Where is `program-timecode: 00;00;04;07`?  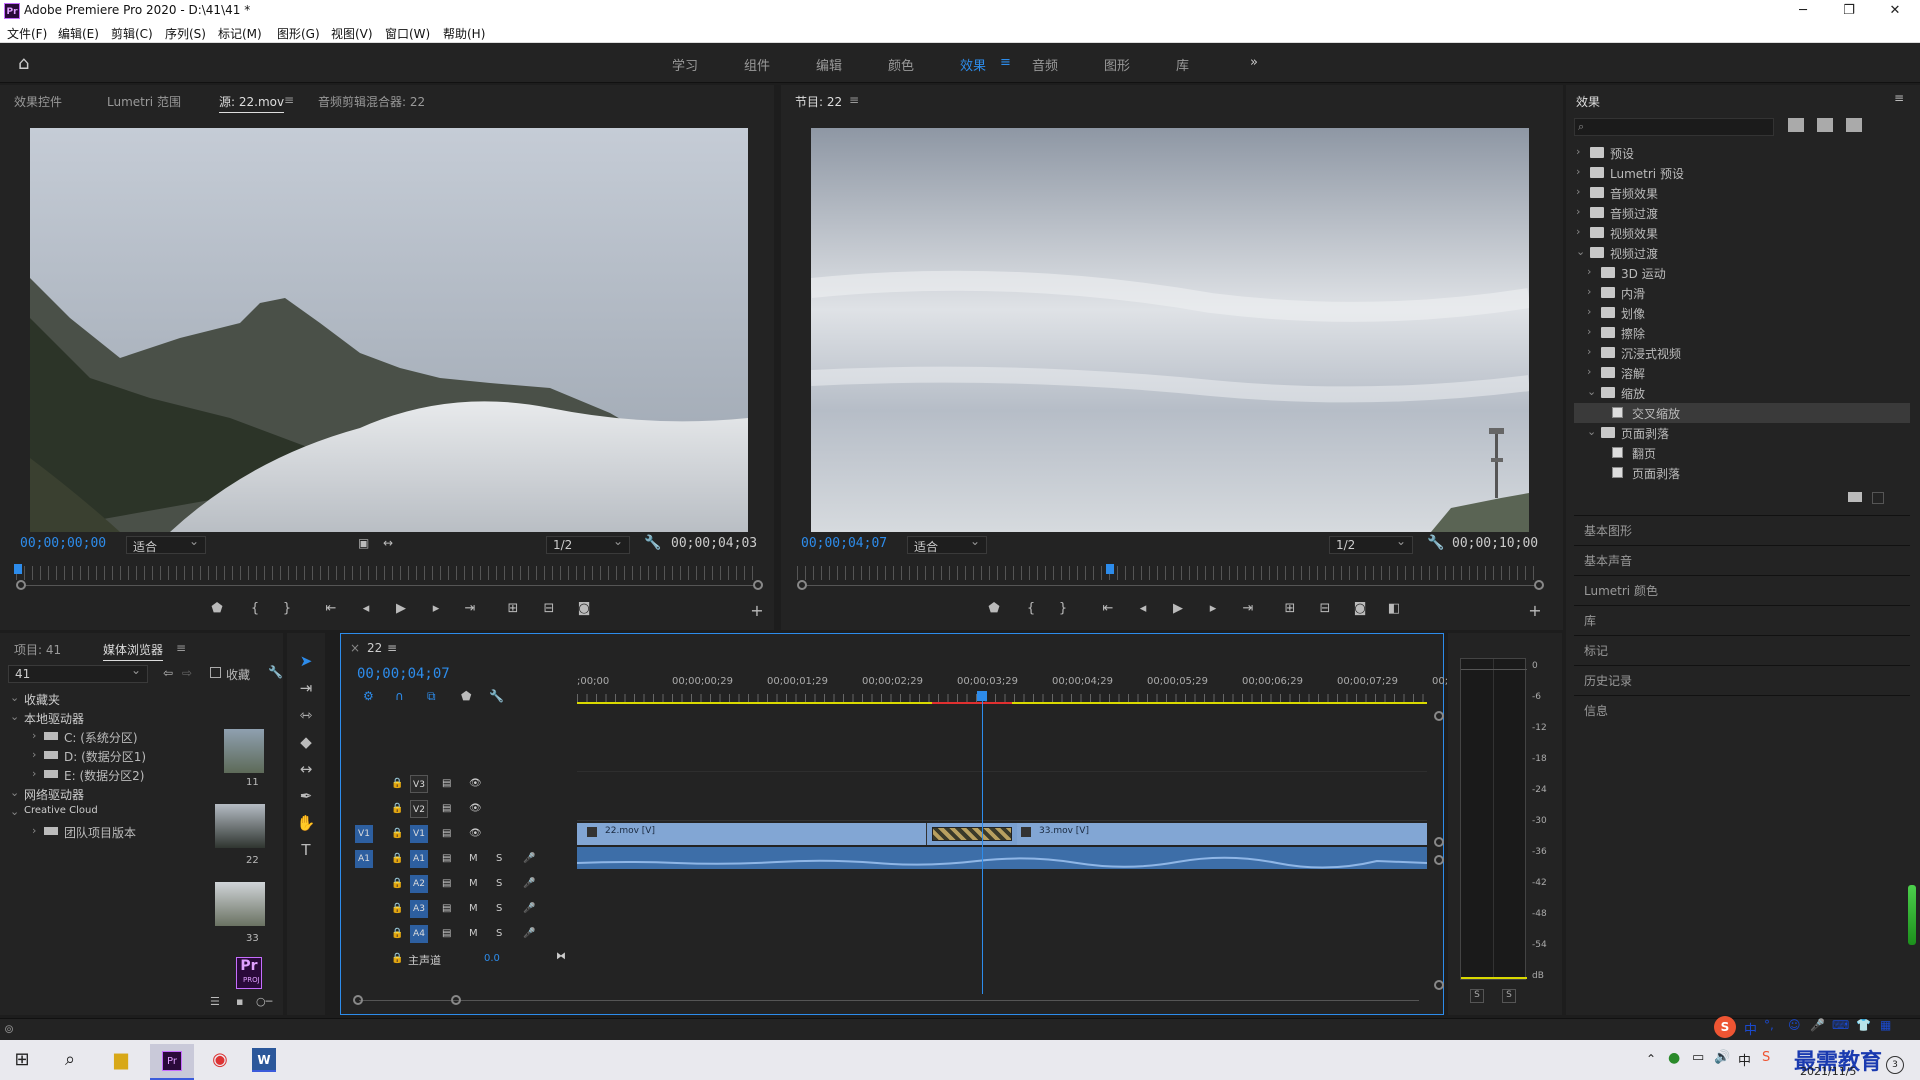
program-timecode: 00;00;04;07 is located at coordinates (844, 543).